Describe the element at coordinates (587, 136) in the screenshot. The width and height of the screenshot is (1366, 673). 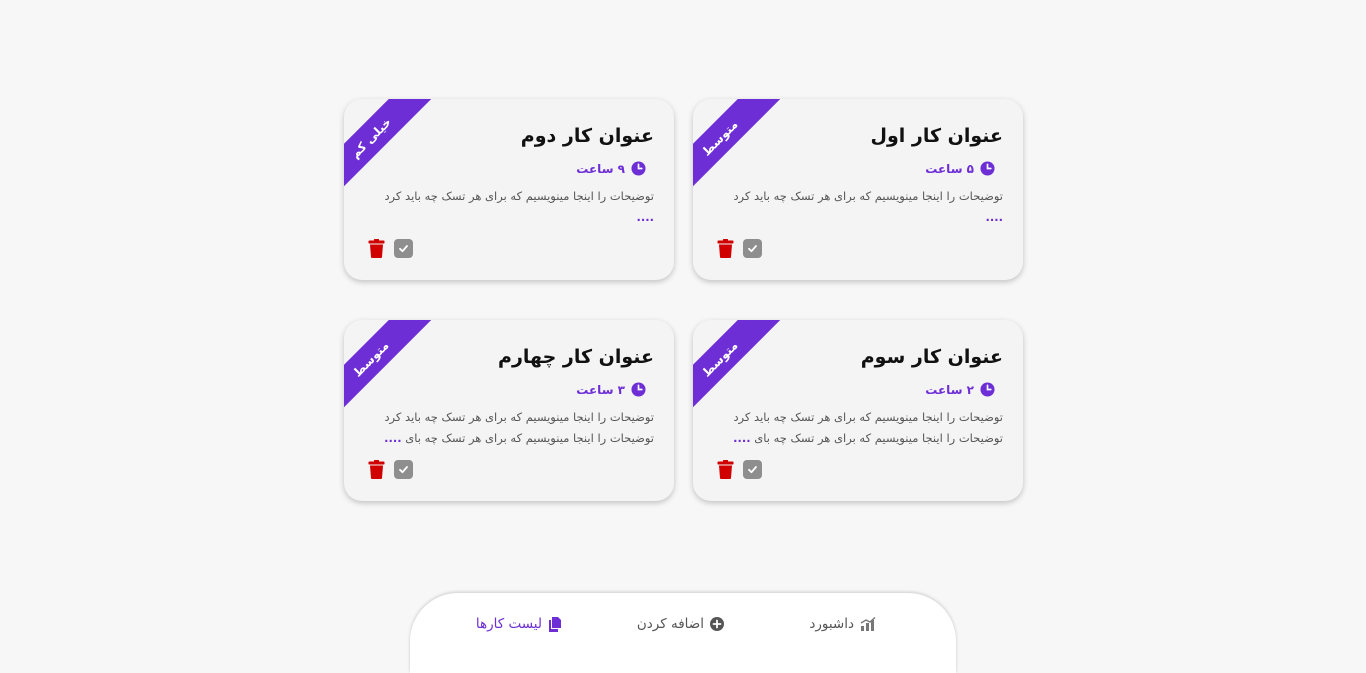
I see `task-title: عنوان کار دوم` at that location.